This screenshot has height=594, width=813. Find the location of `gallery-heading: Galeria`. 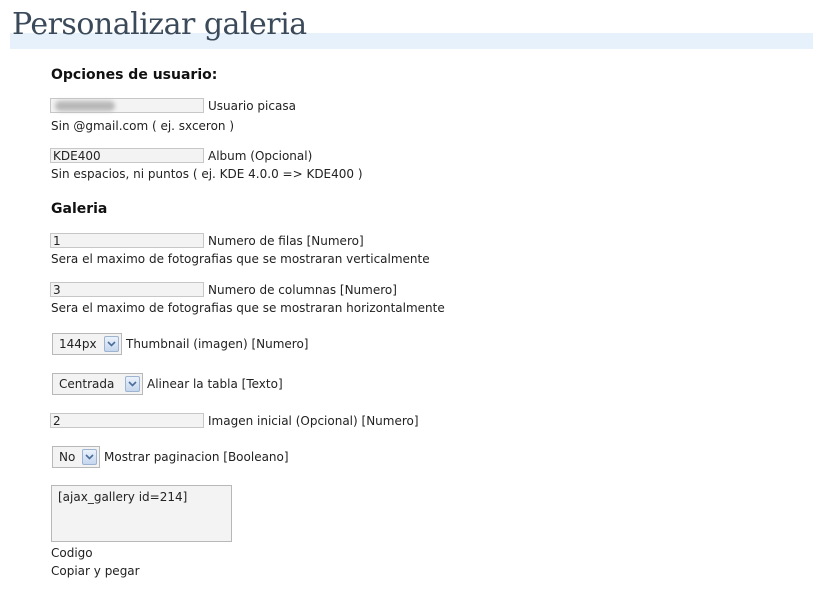

gallery-heading: Galeria is located at coordinates (79, 209).